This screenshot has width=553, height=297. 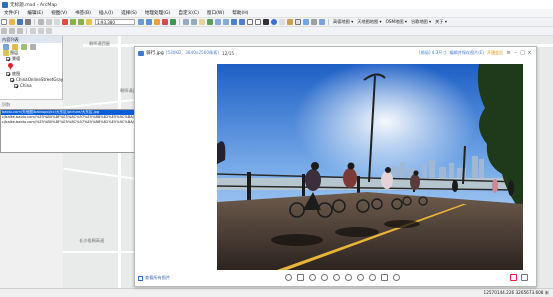 I want to click on html-popup-icon, so click(x=306, y=22).